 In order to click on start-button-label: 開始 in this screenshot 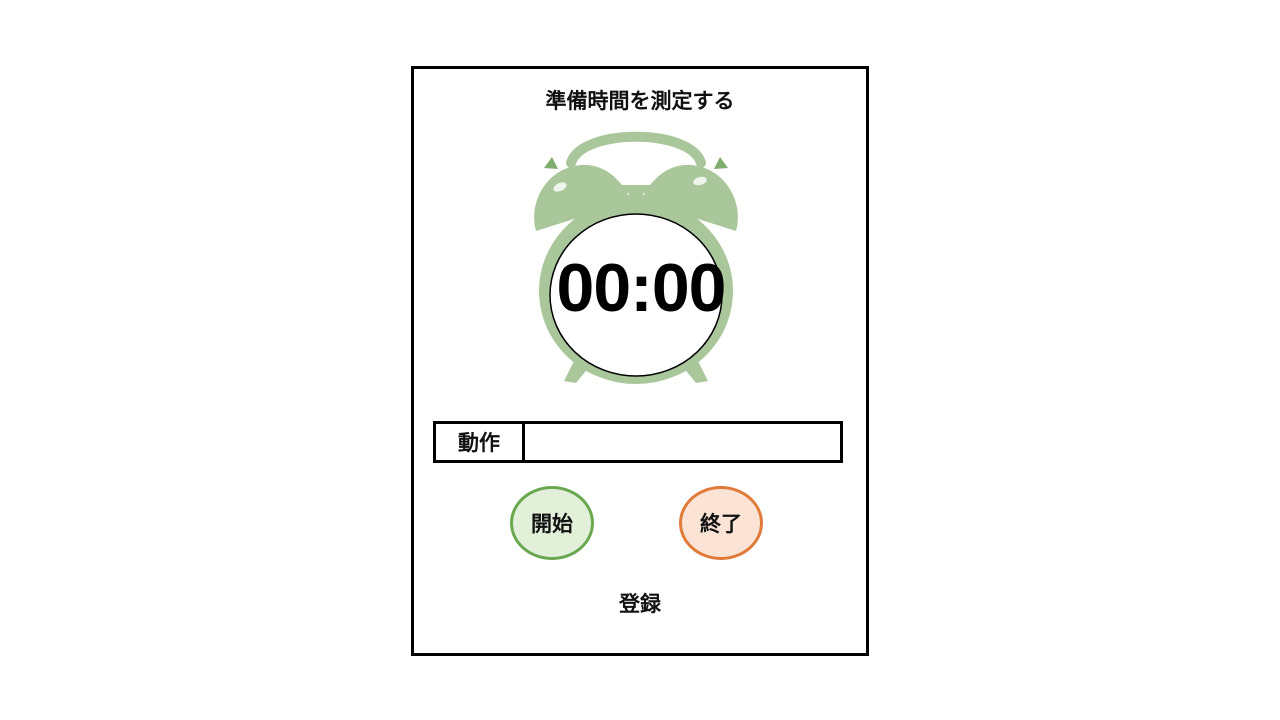, I will do `click(552, 524)`.